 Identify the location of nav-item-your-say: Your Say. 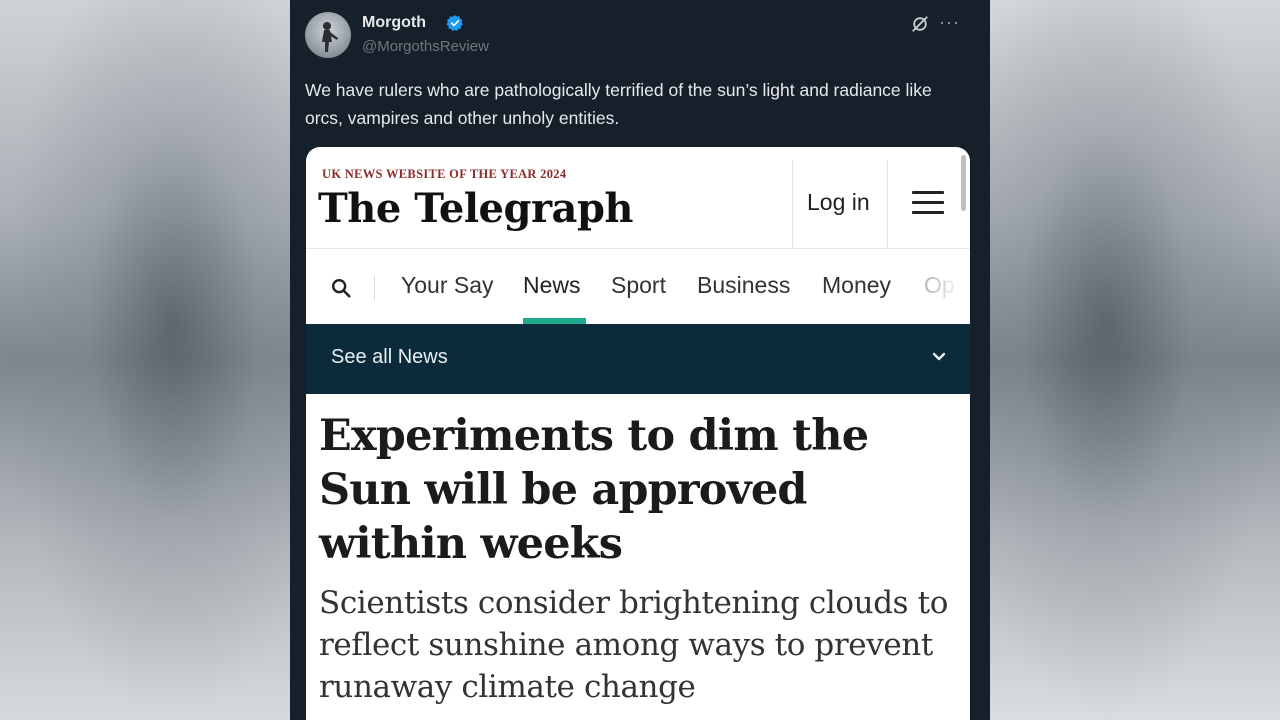
(447, 285).